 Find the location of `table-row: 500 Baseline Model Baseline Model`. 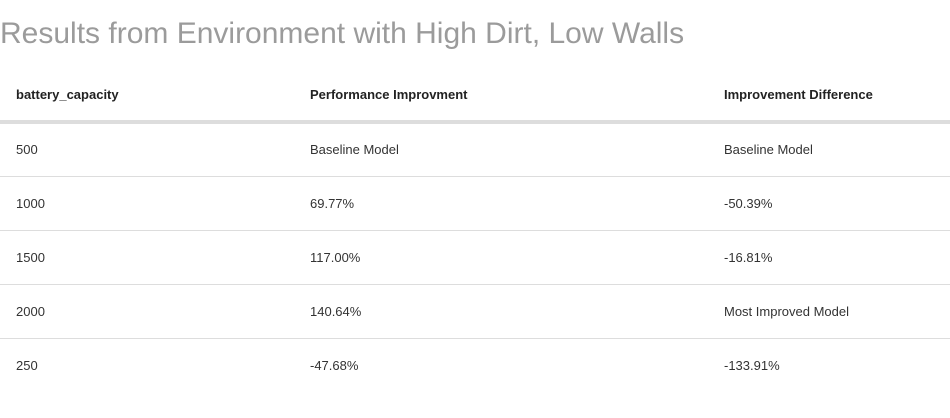

table-row: 500 Baseline Model Baseline Model is located at coordinates (475, 149).